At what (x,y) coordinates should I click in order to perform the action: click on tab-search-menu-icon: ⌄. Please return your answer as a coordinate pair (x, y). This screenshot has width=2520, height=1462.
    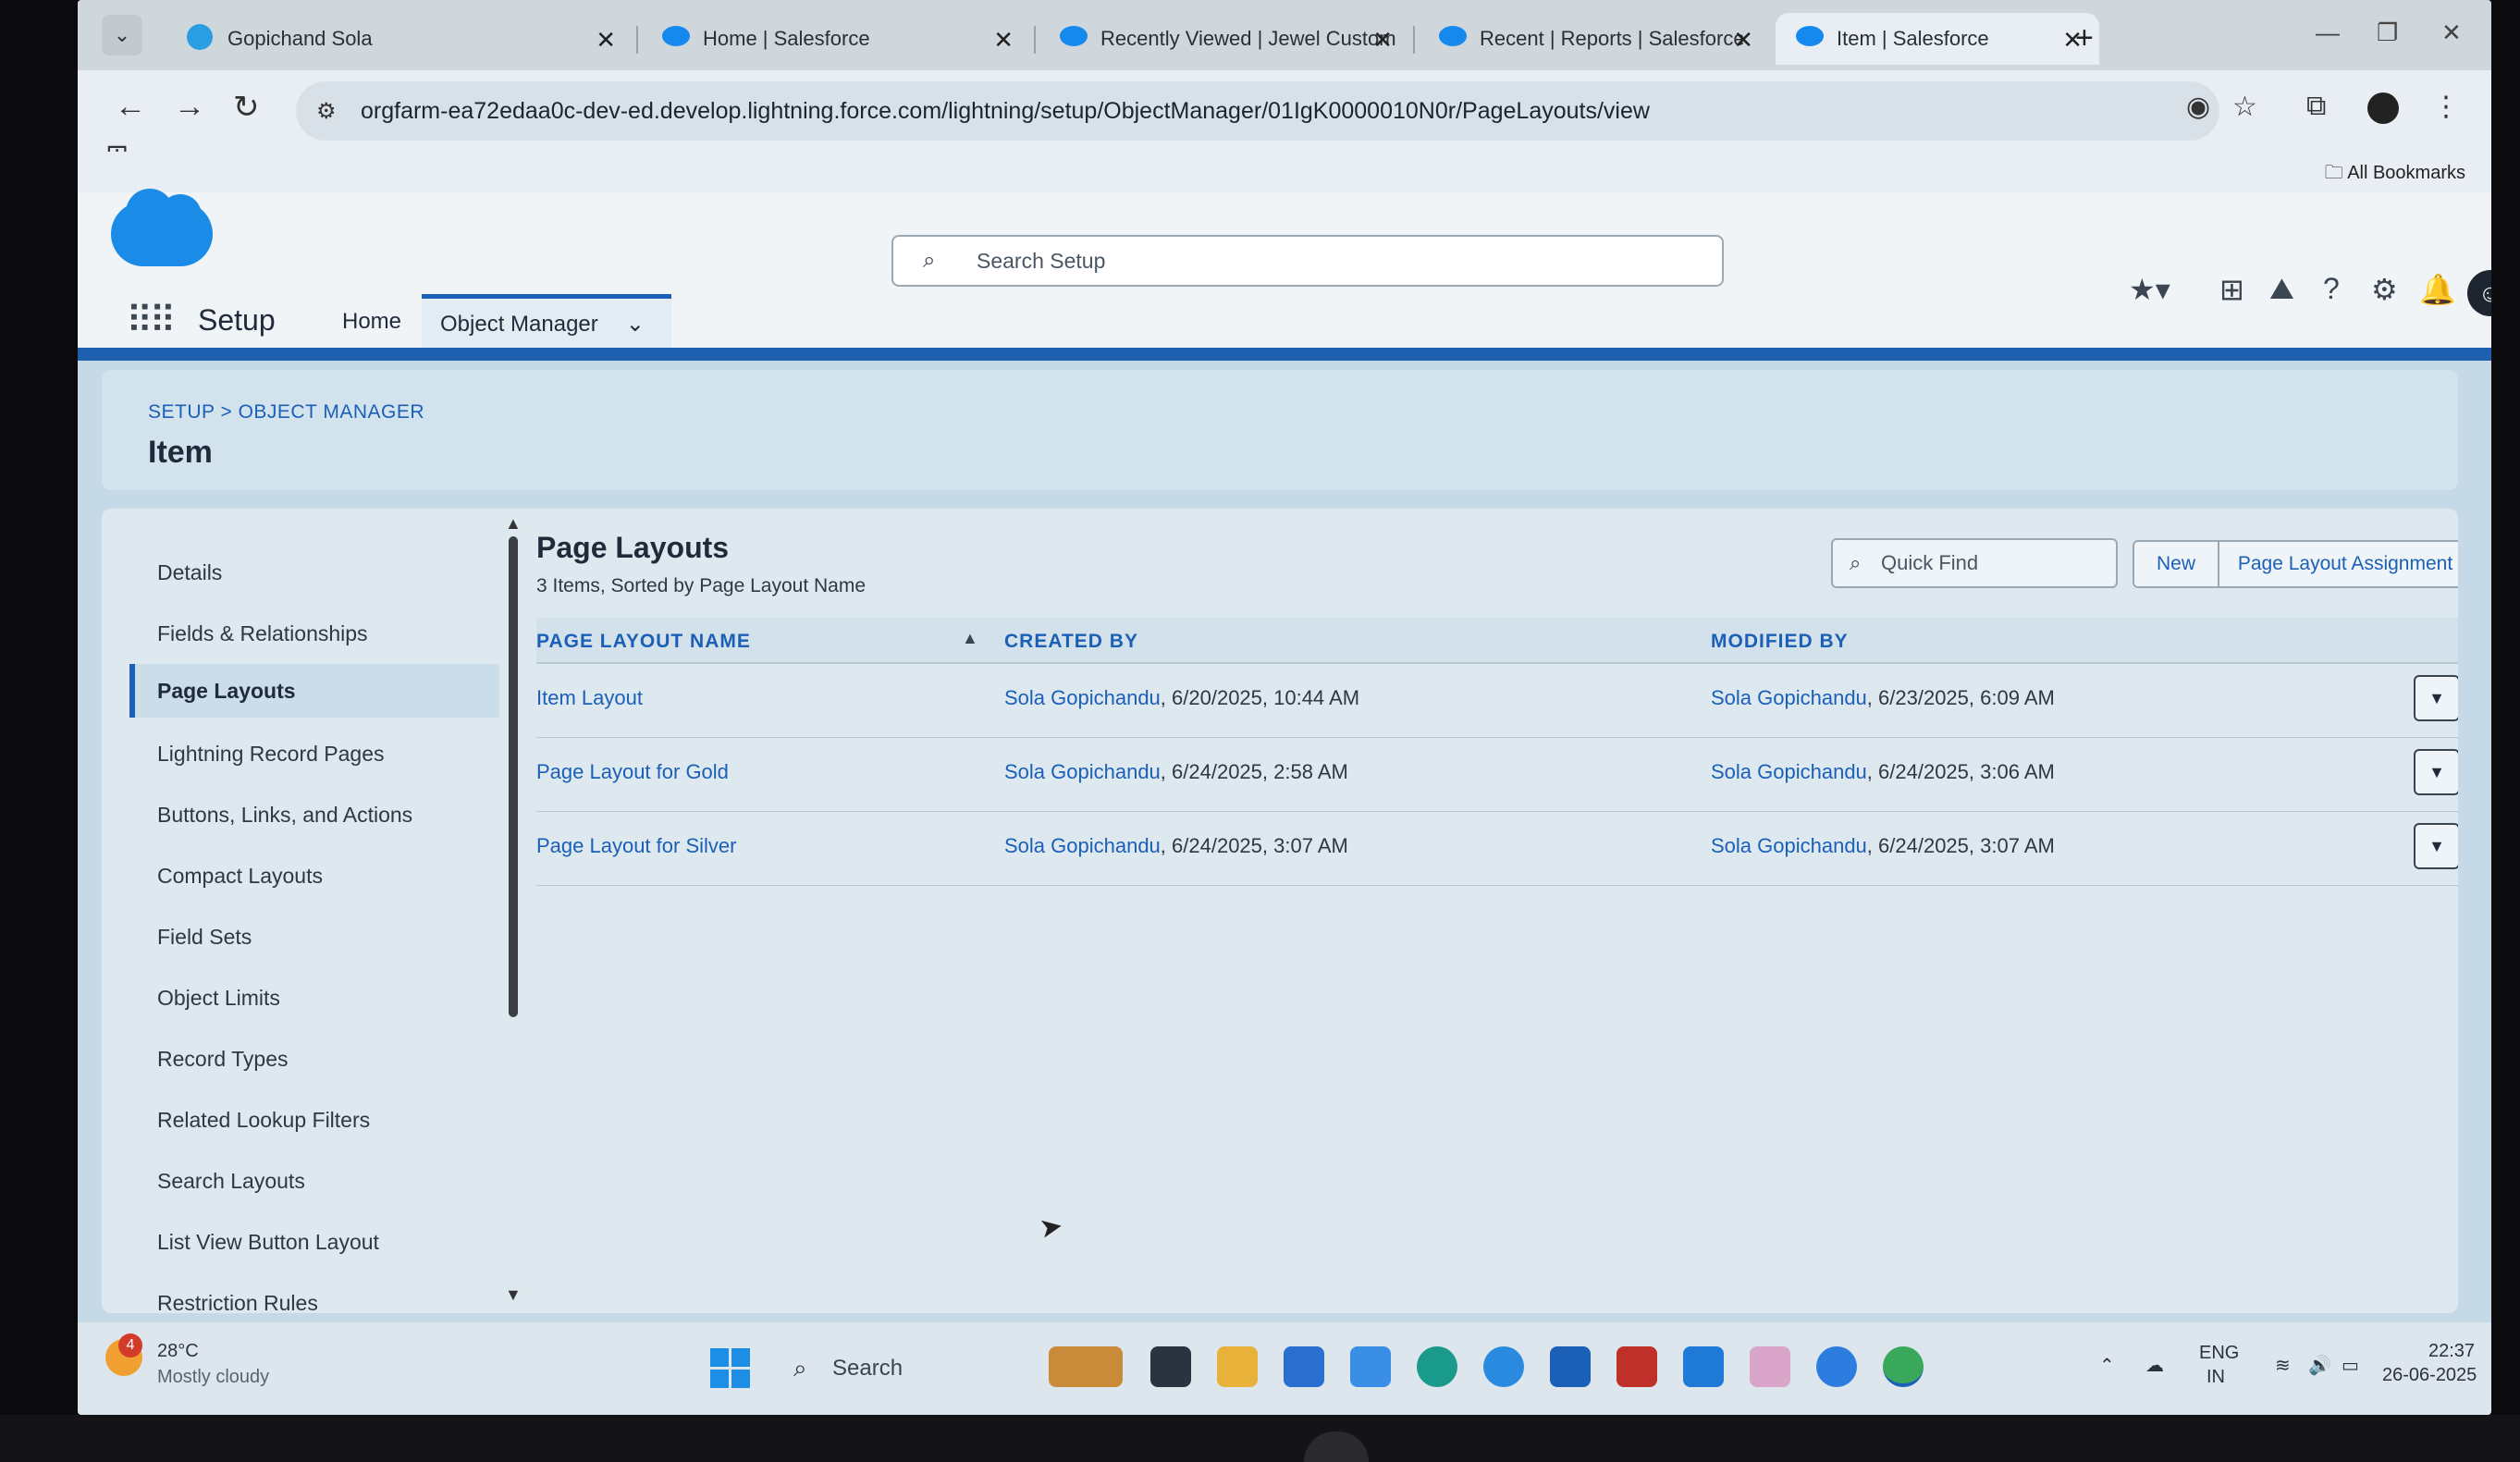
    Looking at the image, I should click on (122, 35).